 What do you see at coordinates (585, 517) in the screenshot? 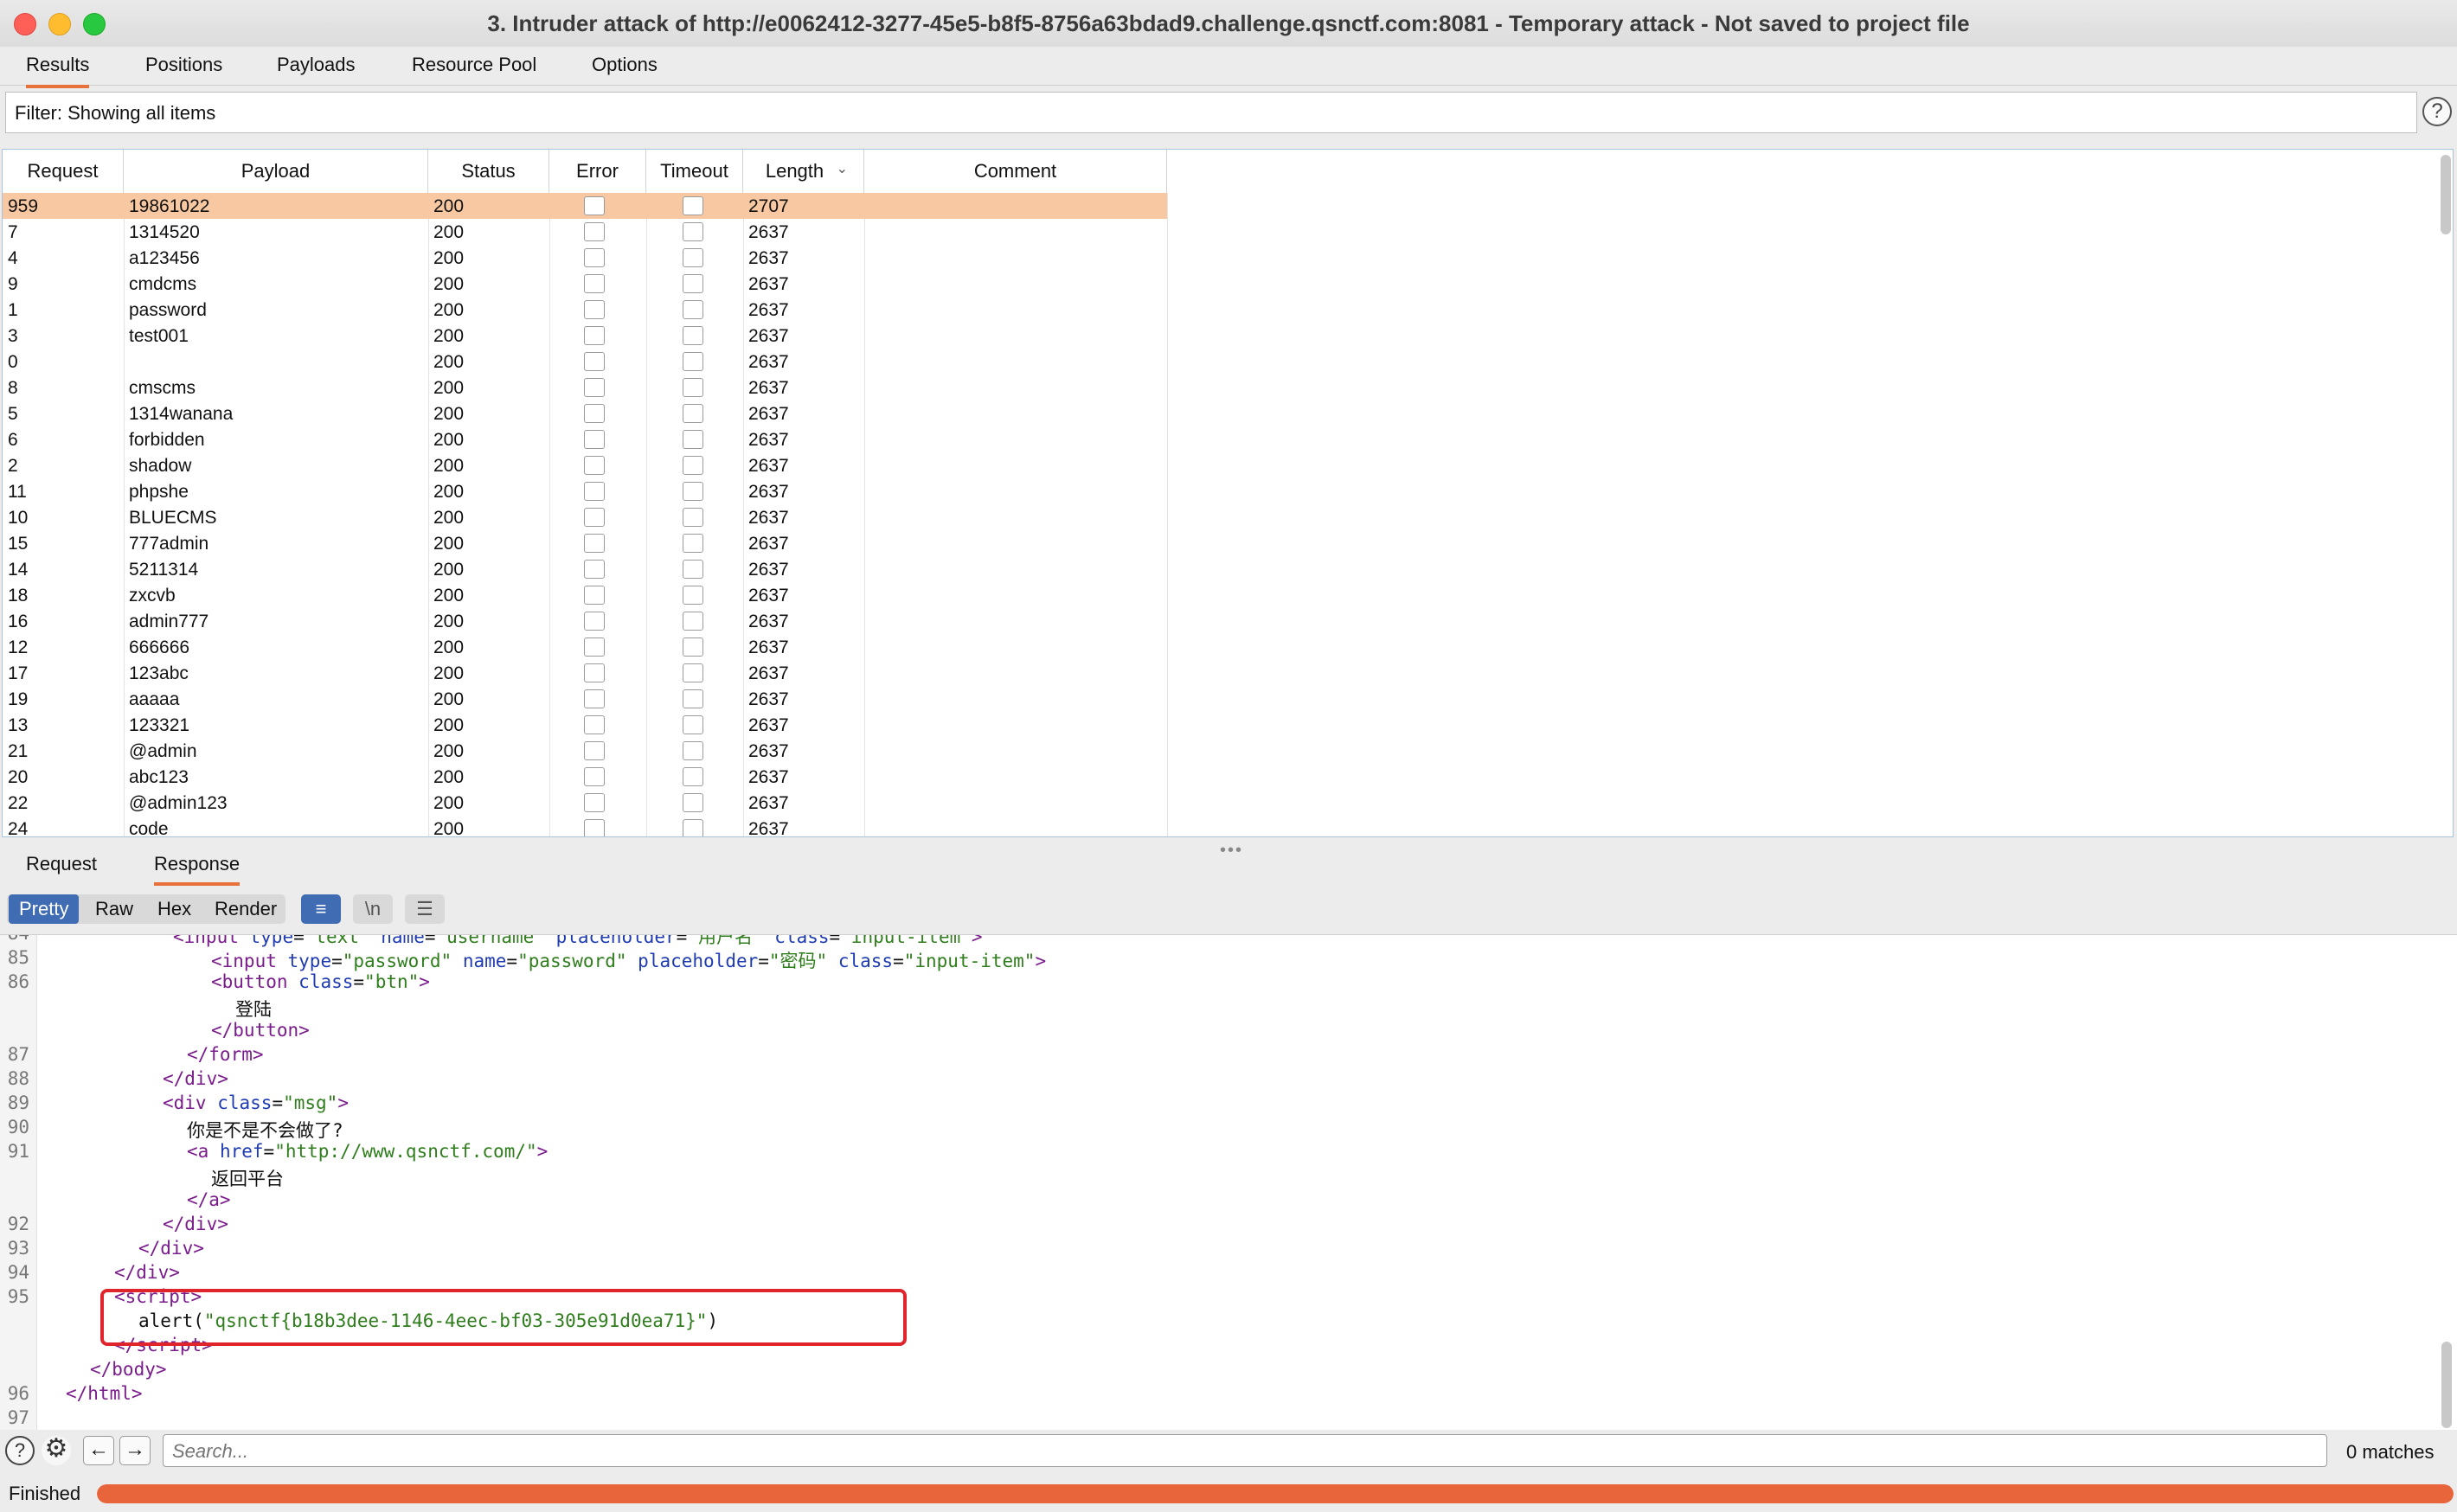
I see `table-row: 10 BLUECMS 200 2637` at bounding box center [585, 517].